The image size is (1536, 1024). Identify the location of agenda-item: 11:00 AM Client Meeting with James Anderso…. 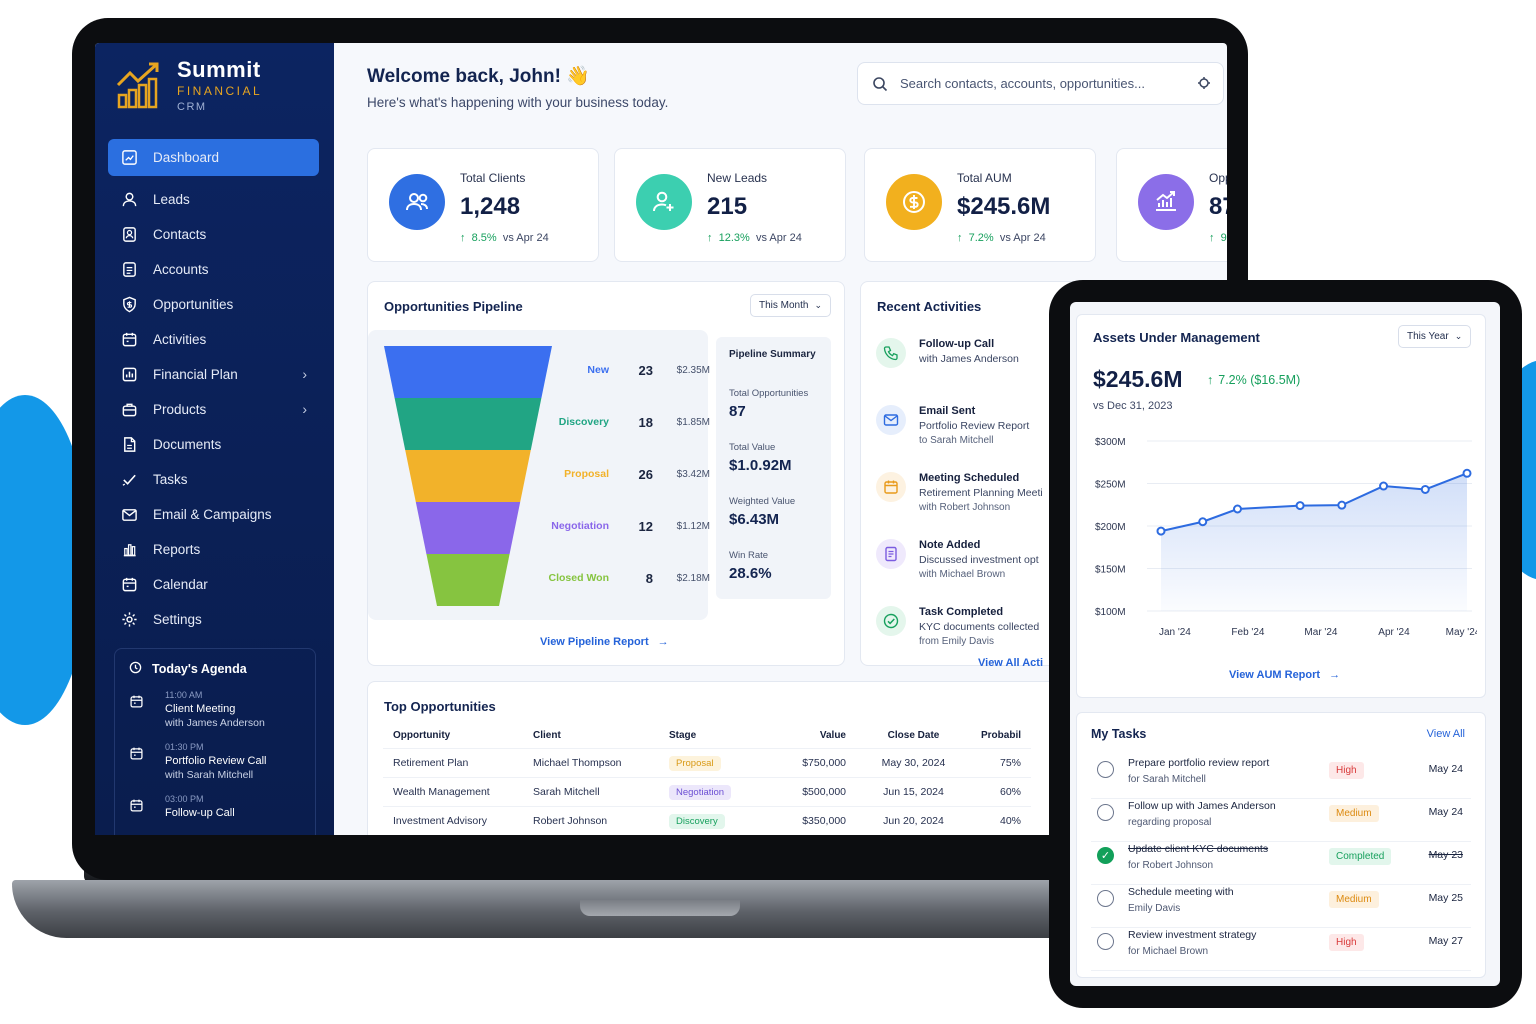
(215, 709).